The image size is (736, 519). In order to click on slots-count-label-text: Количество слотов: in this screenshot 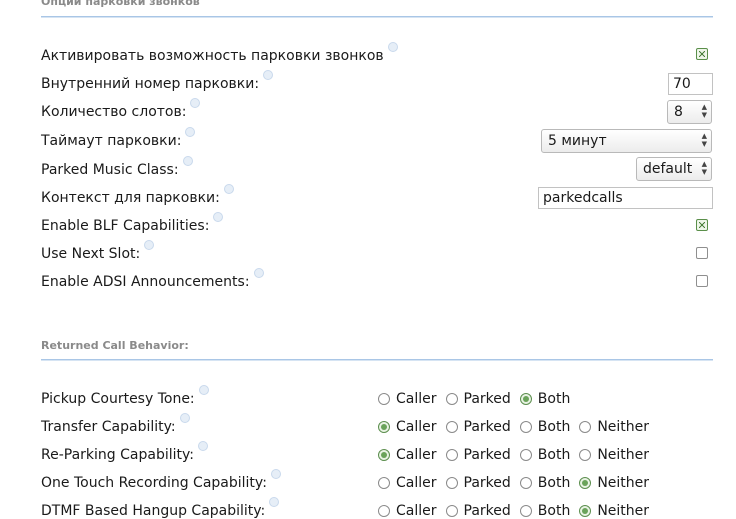, I will do `click(114, 112)`.